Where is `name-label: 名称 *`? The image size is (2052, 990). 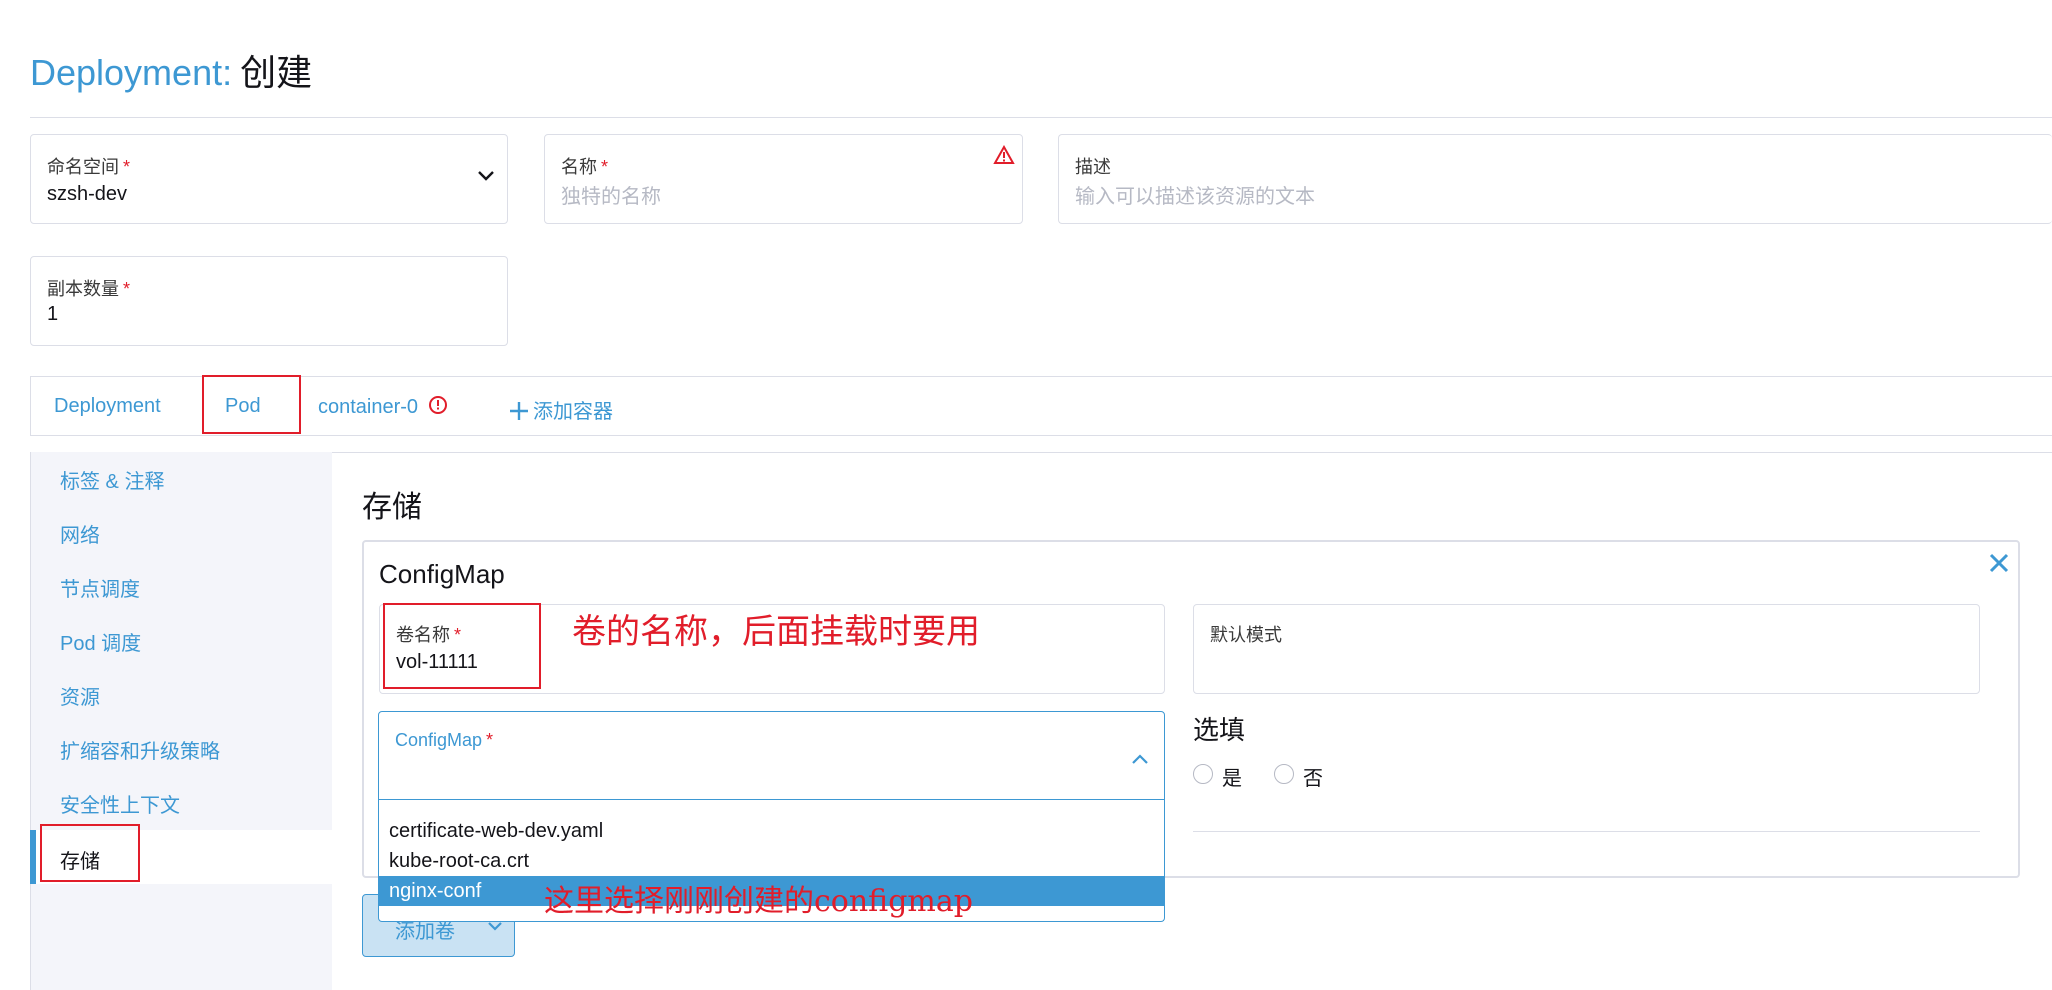
name-label: 名称 * is located at coordinates (585, 167).